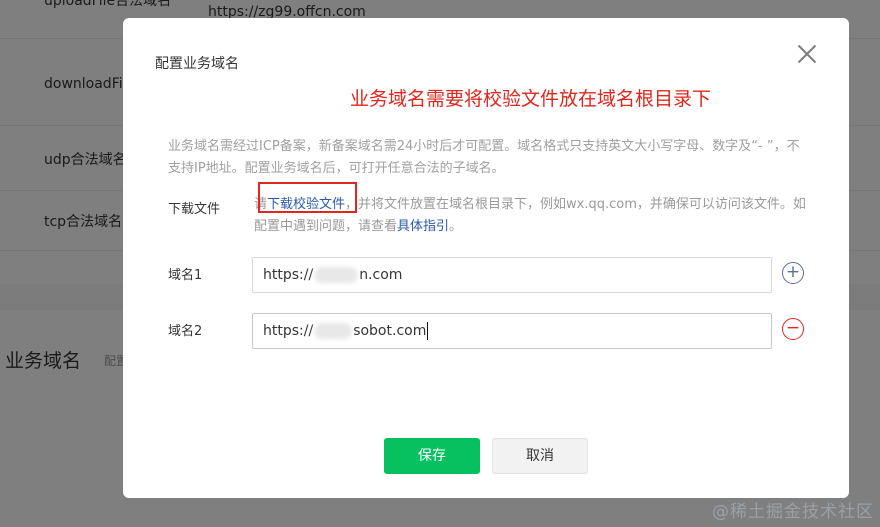 The height and width of the screenshot is (527, 880). Describe the element at coordinates (793, 273) in the screenshot. I see `add-domain-icon: +` at that location.